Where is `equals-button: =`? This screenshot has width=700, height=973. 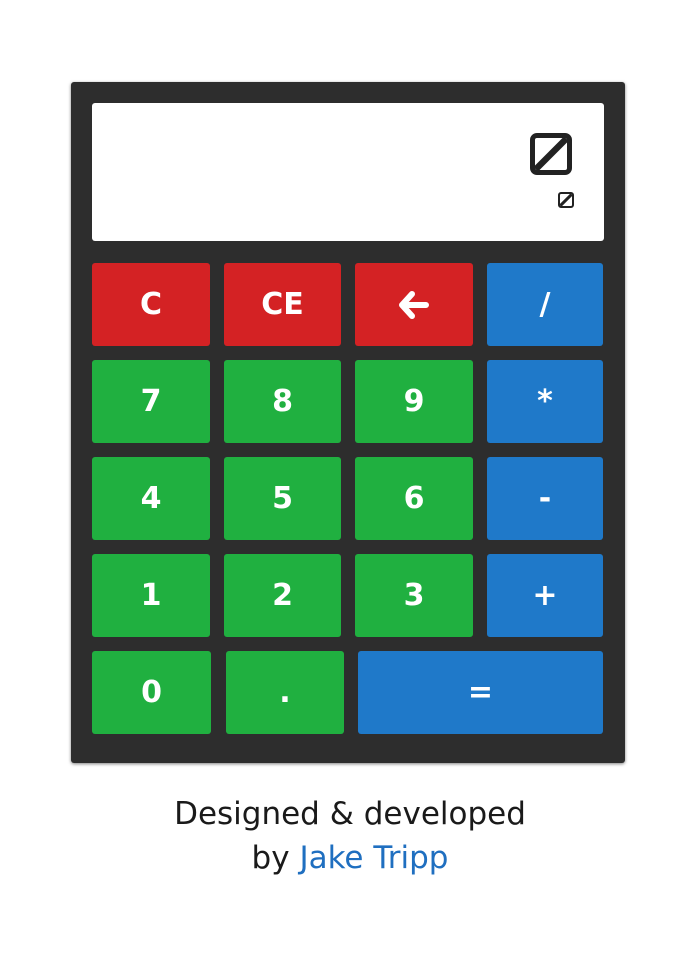 equals-button: = is located at coordinates (480, 692).